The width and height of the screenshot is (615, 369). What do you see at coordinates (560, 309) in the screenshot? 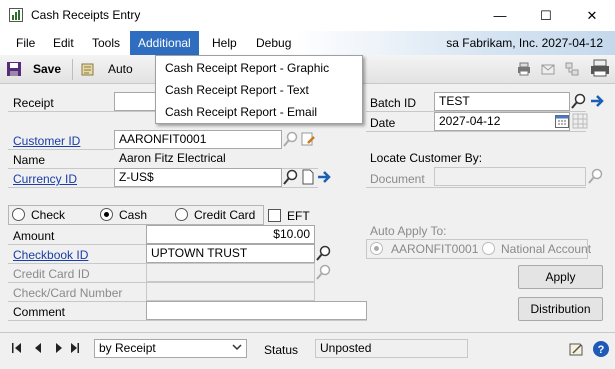
I see `distribution-button: Distribution` at bounding box center [560, 309].